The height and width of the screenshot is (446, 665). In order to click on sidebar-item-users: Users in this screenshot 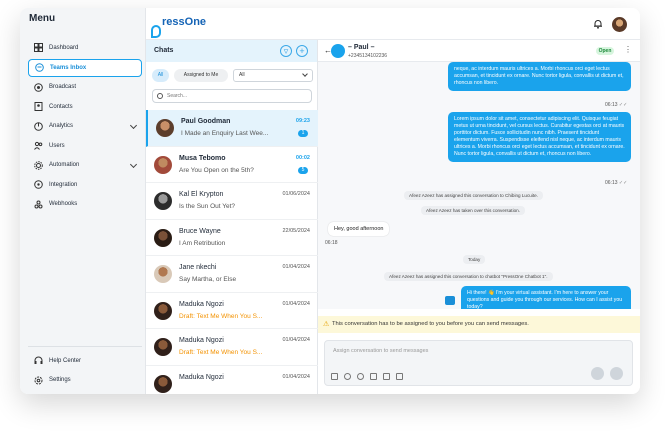, I will do `click(85, 146)`.